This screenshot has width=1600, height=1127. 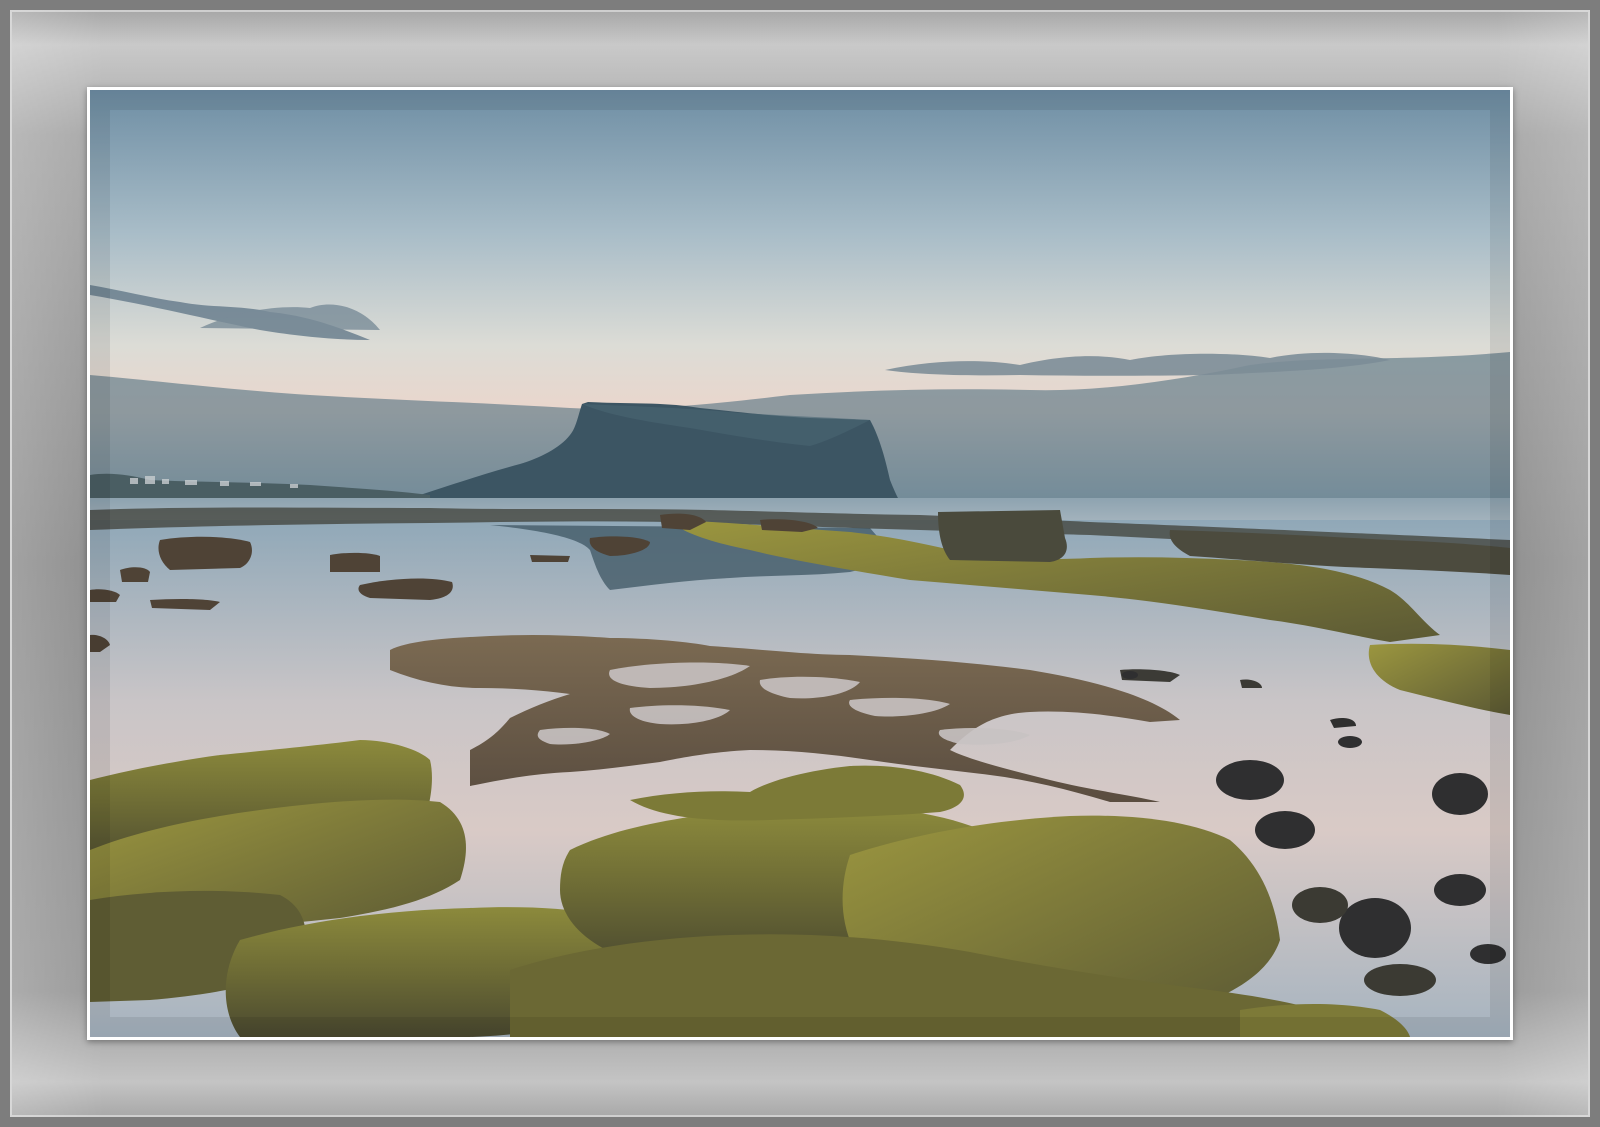 What do you see at coordinates (1002, 536) in the screenshot?
I see `rock-pillar` at bounding box center [1002, 536].